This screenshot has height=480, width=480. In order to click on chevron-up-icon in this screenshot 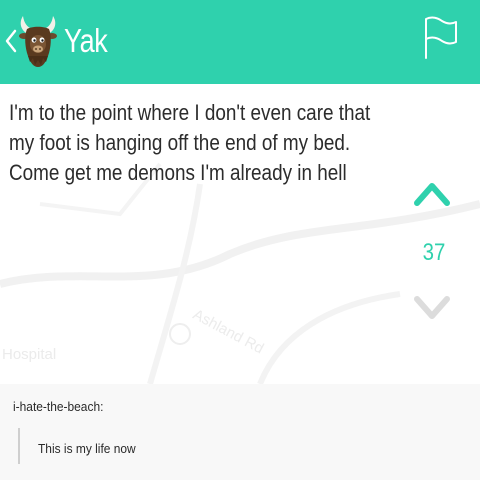, I will do `click(432, 193)`.